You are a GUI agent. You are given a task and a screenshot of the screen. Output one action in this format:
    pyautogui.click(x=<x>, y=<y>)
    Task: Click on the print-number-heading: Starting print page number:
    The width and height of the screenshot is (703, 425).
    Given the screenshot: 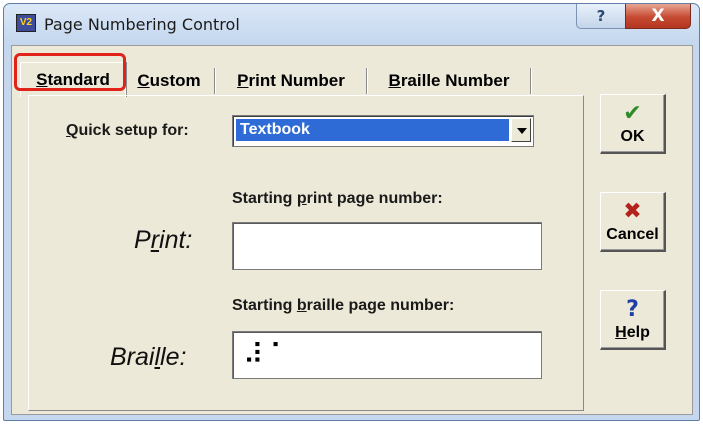 What is the action you would take?
    pyautogui.click(x=337, y=198)
    